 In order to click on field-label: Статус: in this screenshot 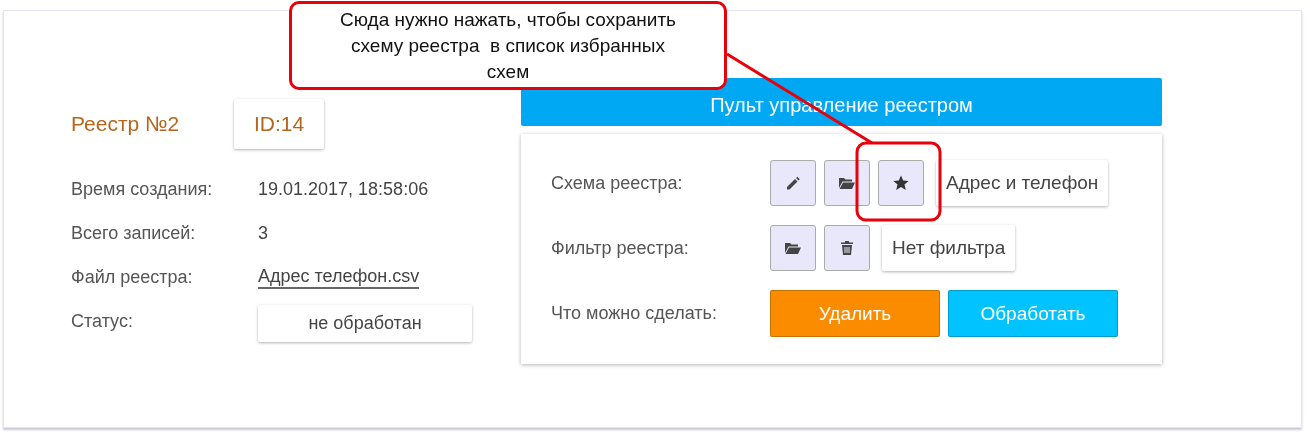, I will do `click(102, 321)`.